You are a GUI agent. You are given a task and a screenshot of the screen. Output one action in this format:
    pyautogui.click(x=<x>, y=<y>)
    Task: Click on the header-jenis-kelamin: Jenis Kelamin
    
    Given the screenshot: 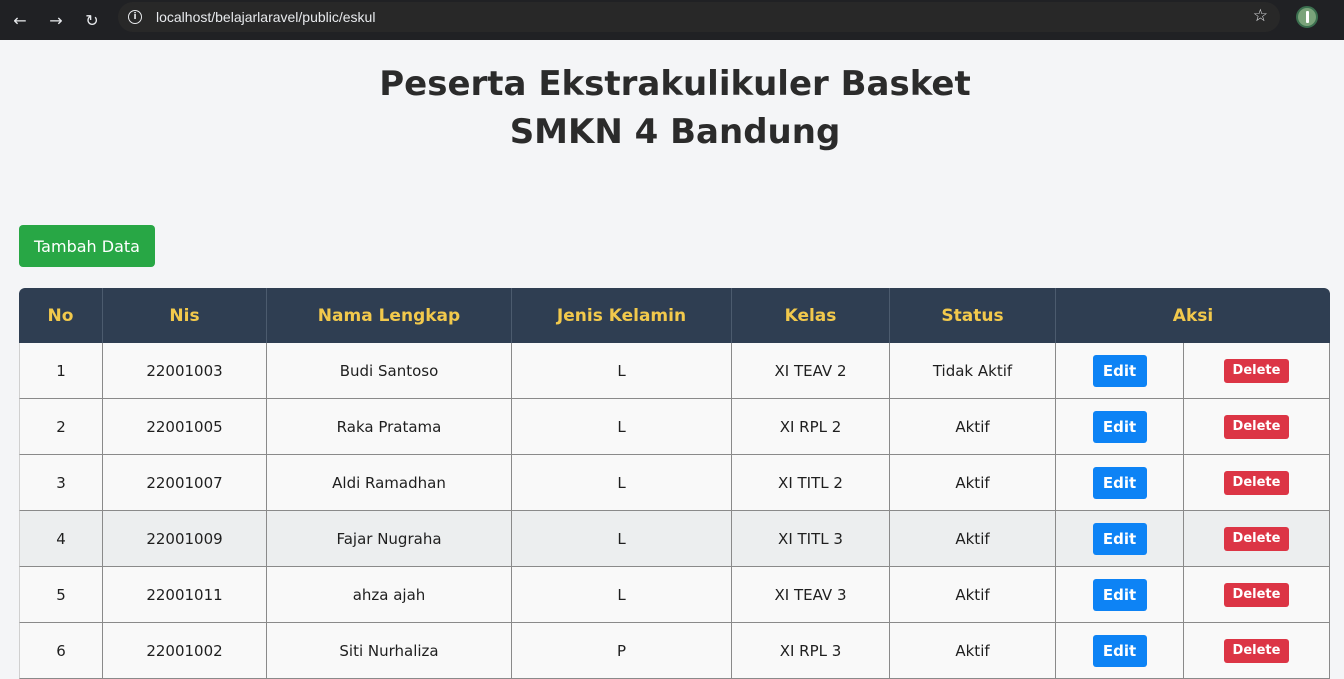 What is the action you would take?
    pyautogui.click(x=622, y=315)
    